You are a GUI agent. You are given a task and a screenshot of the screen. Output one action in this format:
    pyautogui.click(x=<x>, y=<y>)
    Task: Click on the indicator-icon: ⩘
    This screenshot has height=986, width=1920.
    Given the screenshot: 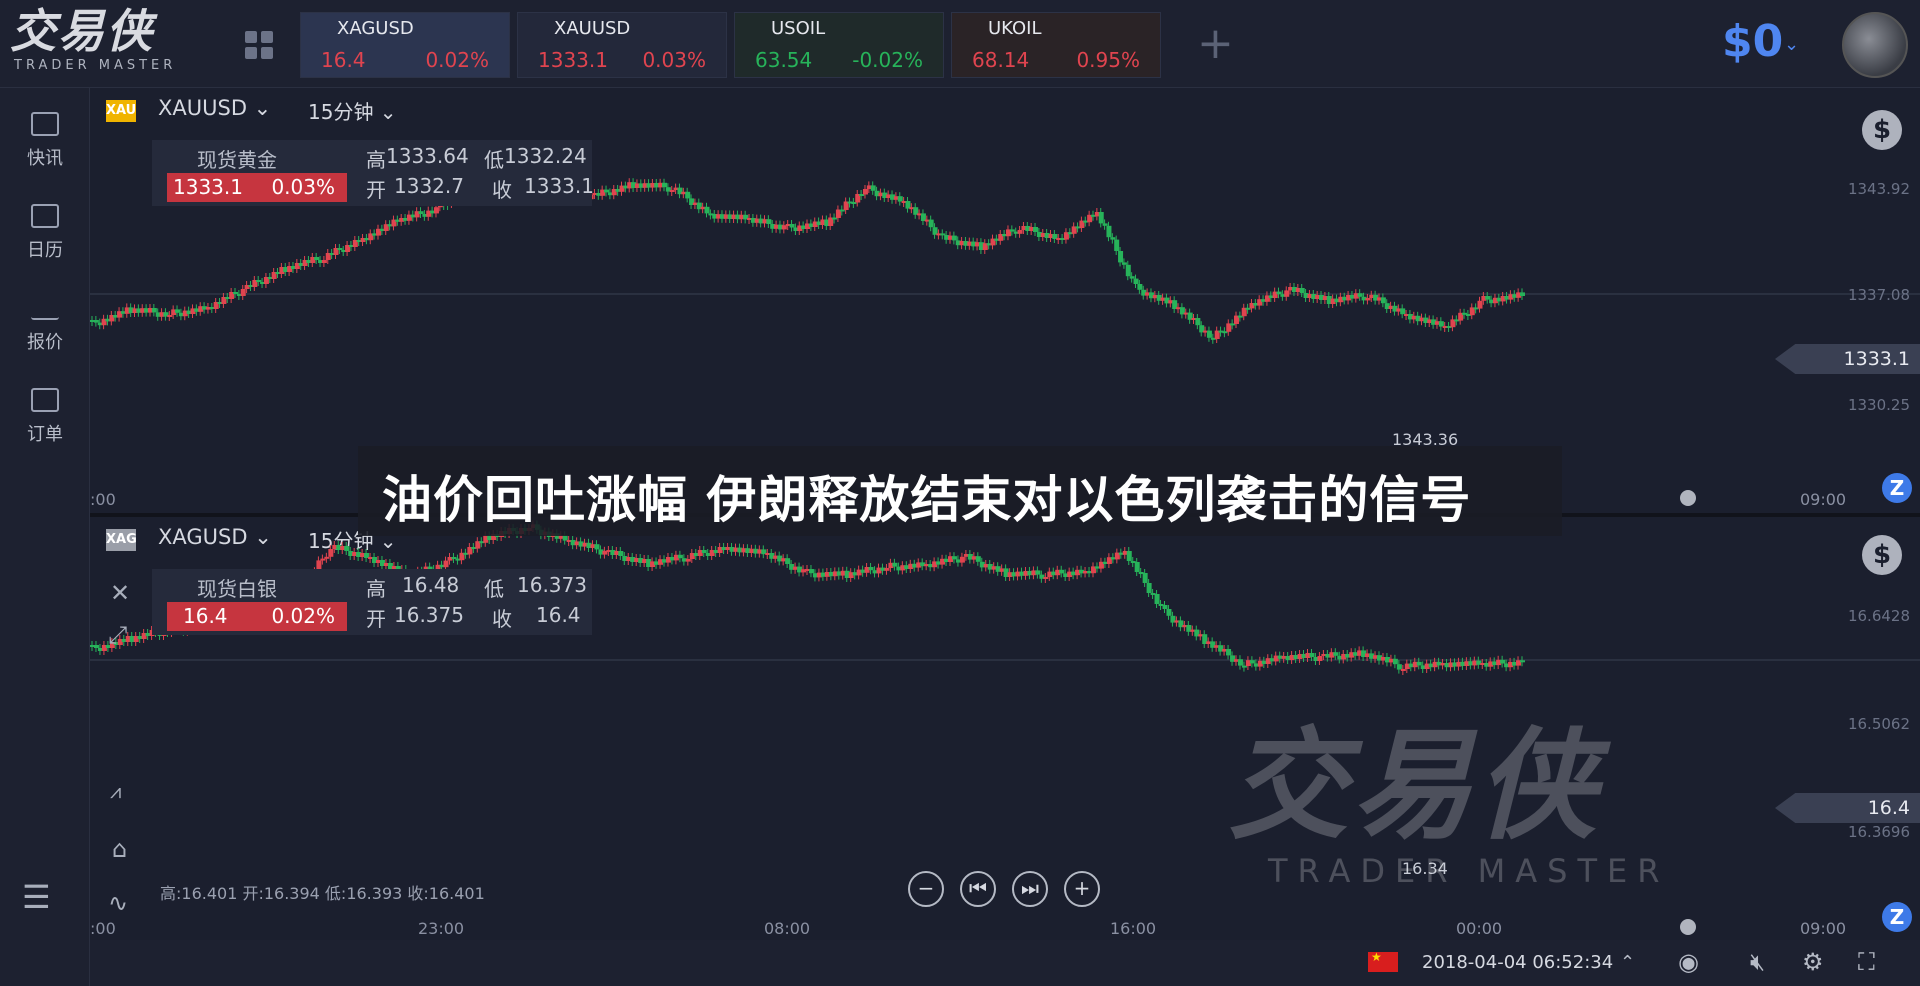 What is the action you would take?
    pyautogui.click(x=115, y=791)
    